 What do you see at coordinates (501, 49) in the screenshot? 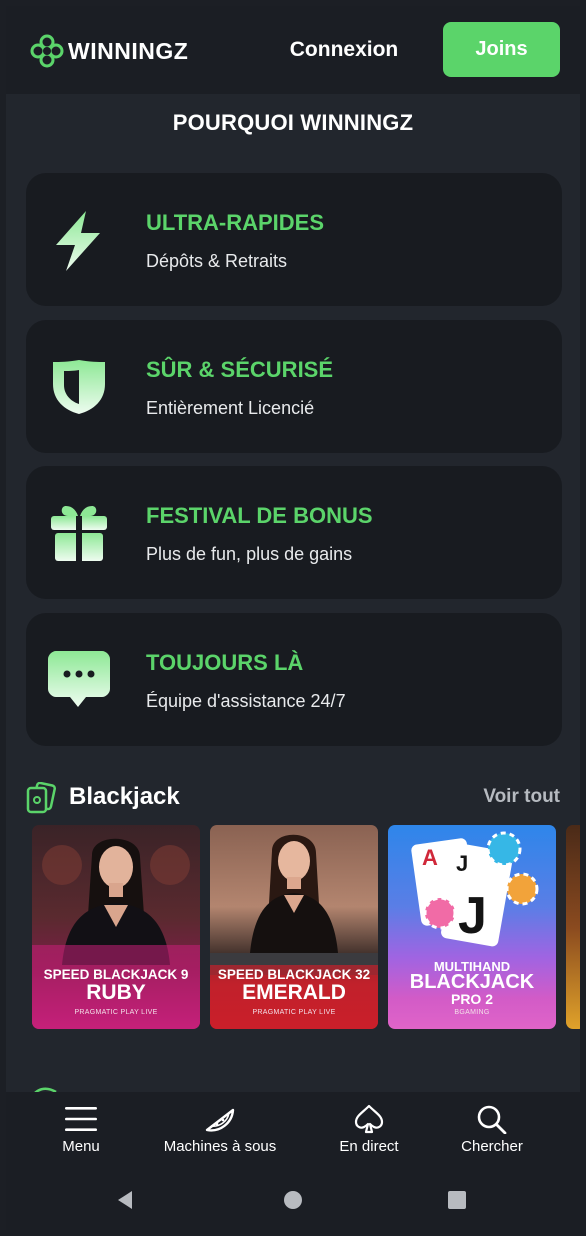
I see `join-button: Joins` at bounding box center [501, 49].